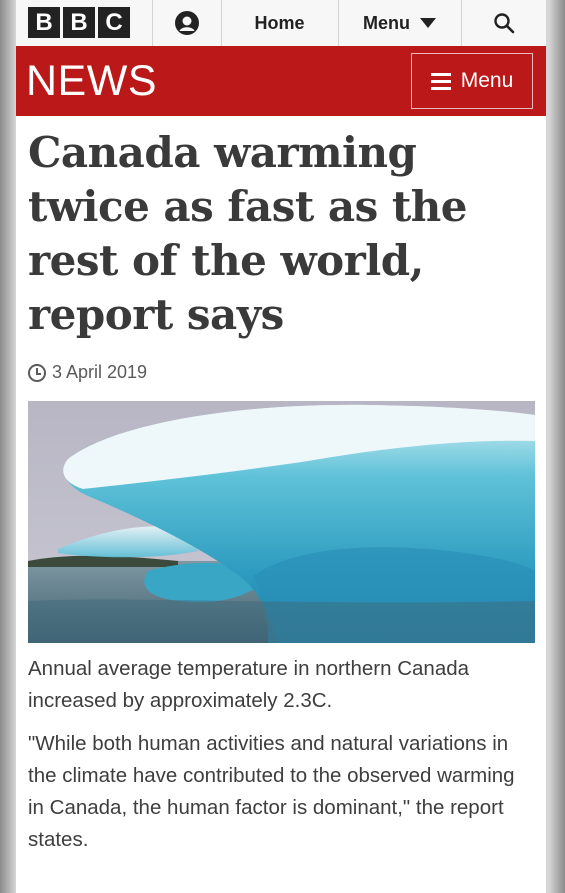 Image resolution: width=565 pixels, height=893 pixels. Describe the element at coordinates (100, 372) in the screenshot. I see `article-date-text: 3 April 2019` at that location.